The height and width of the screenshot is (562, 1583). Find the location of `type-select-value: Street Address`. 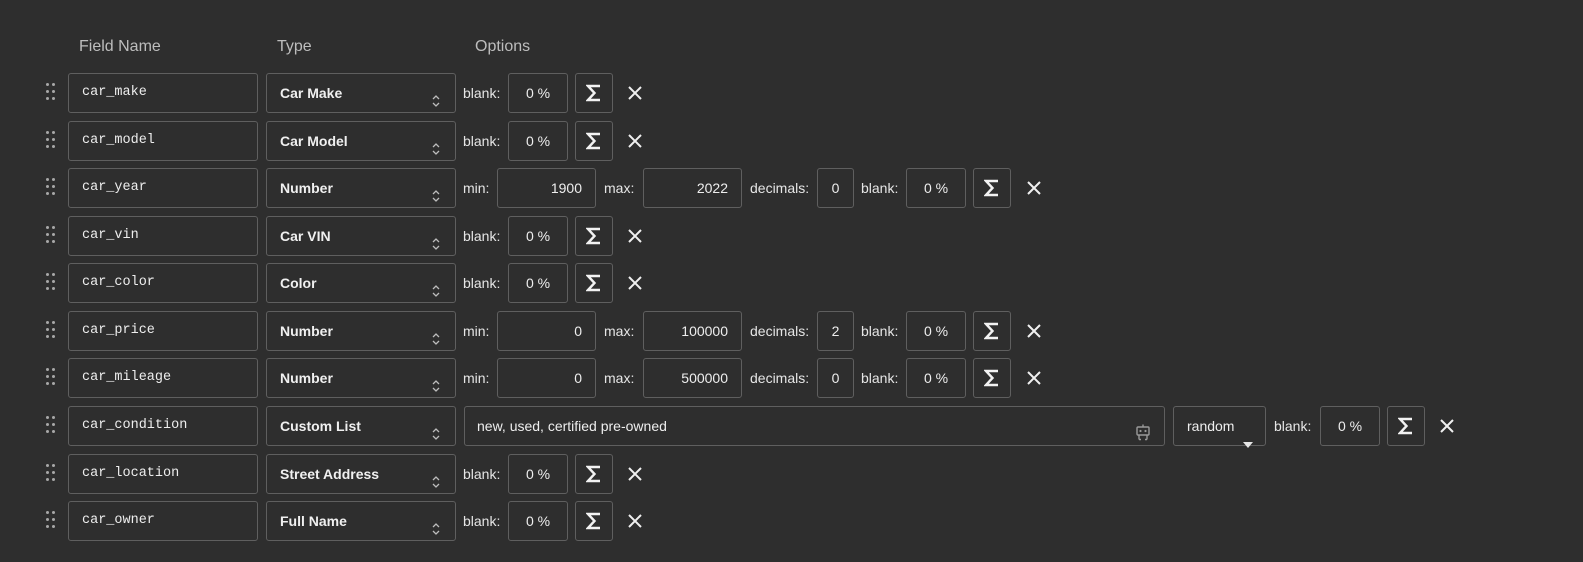

type-select-value: Street Address is located at coordinates (330, 474).